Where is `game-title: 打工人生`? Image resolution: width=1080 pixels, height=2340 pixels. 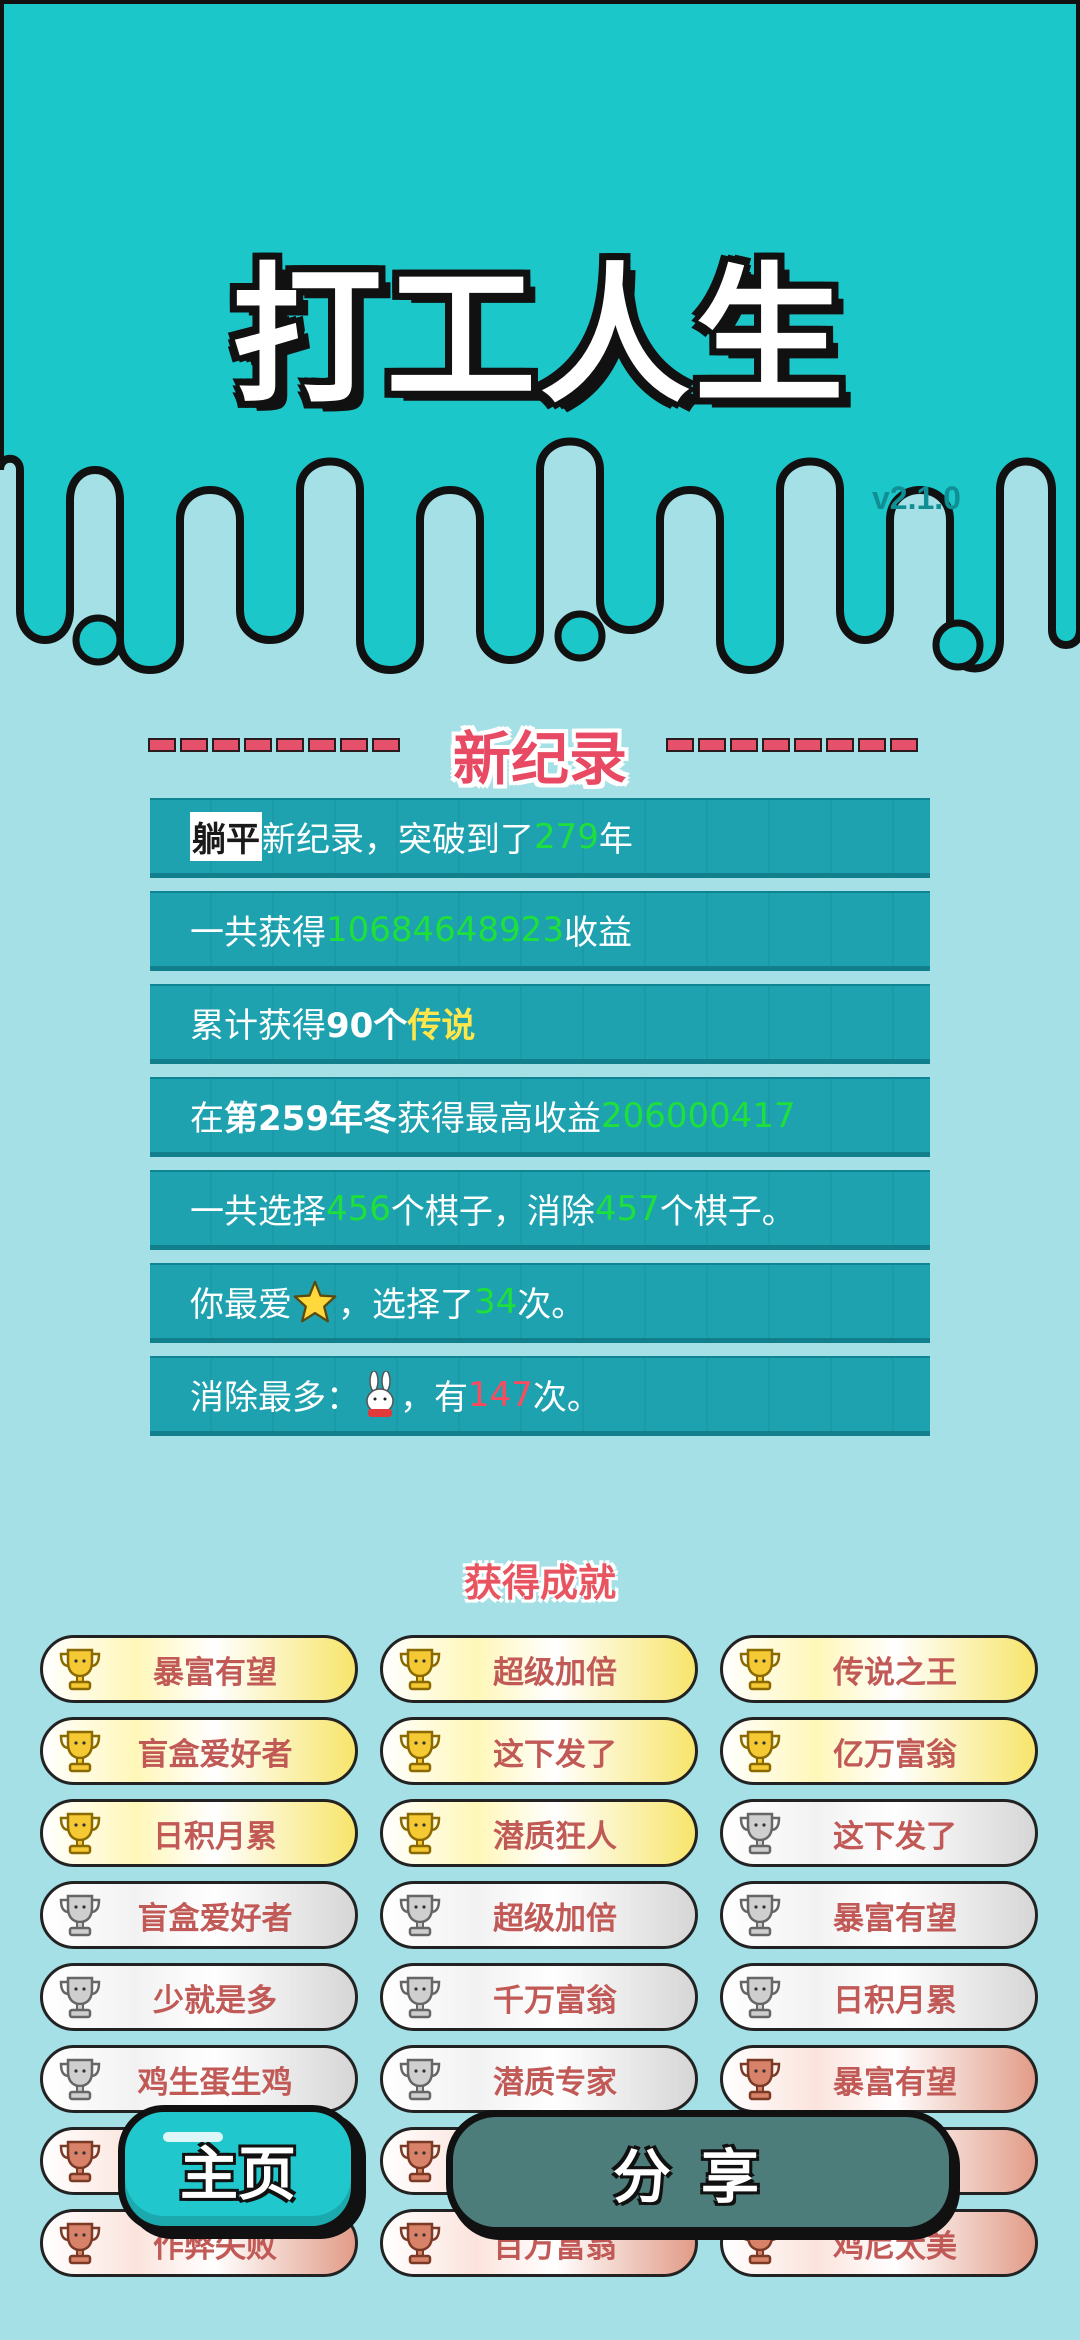 game-title: 打工人生 is located at coordinates (539, 337).